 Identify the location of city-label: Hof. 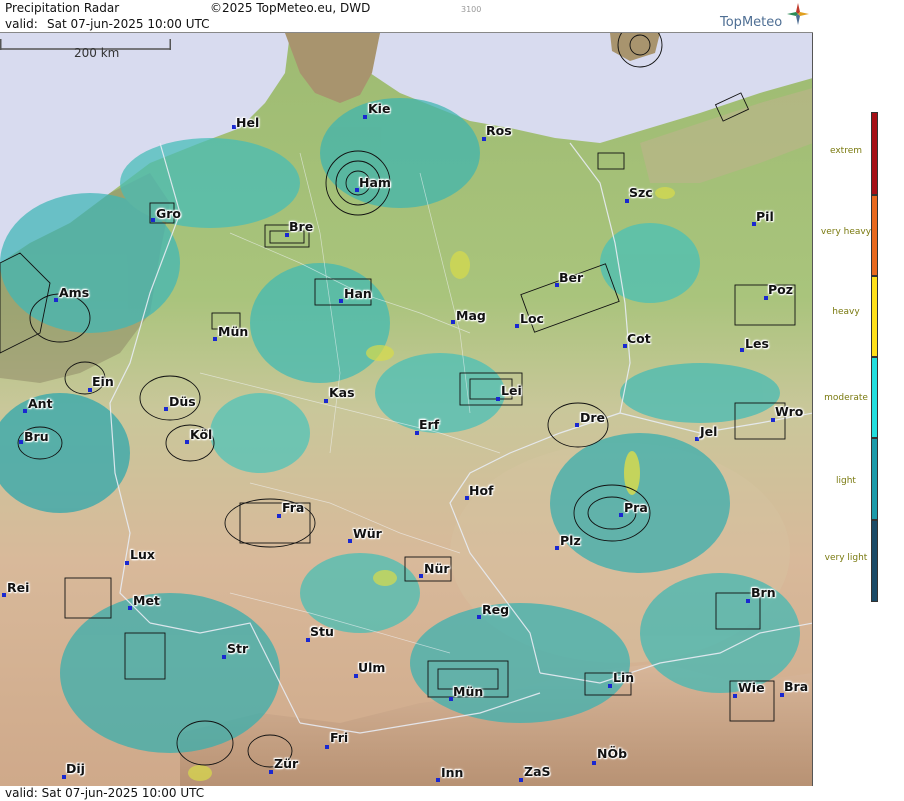
(481, 490).